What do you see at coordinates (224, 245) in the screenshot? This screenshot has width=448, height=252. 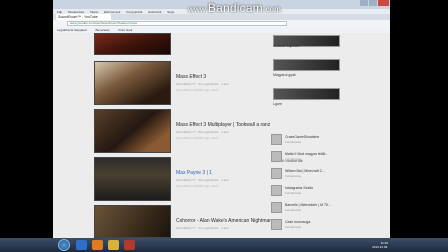 I see `windows-taskbar: 11:46 2013.12.09.` at bounding box center [224, 245].